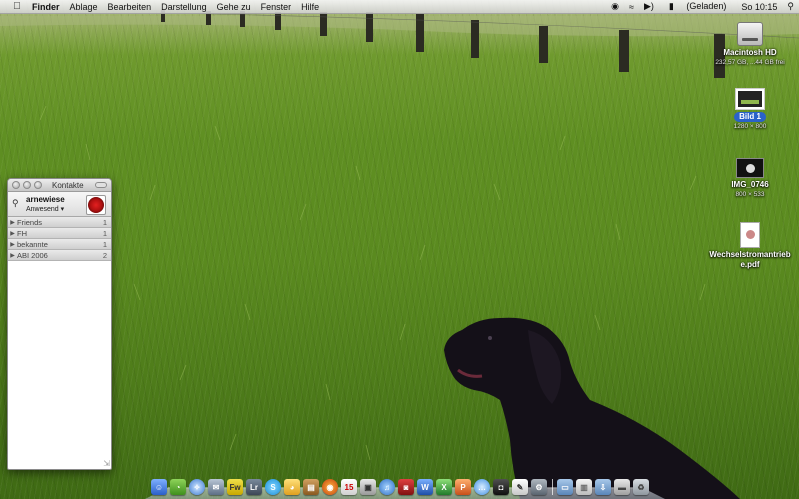 The width and height of the screenshot is (799, 499). I want to click on battery-label: (Geladen), so click(706, 6).